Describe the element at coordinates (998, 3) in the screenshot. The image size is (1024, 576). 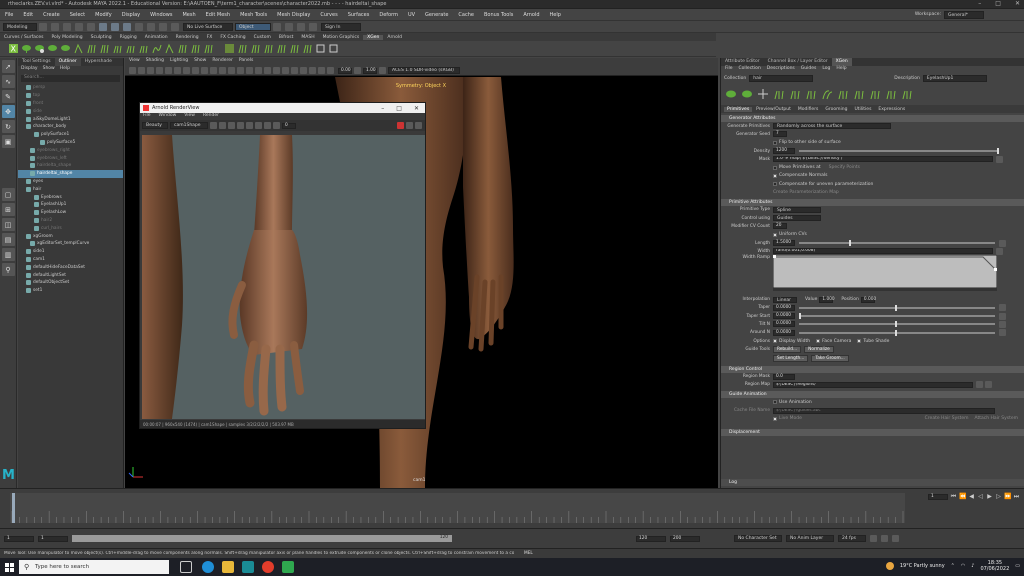
I see `maximize-button: □` at that location.